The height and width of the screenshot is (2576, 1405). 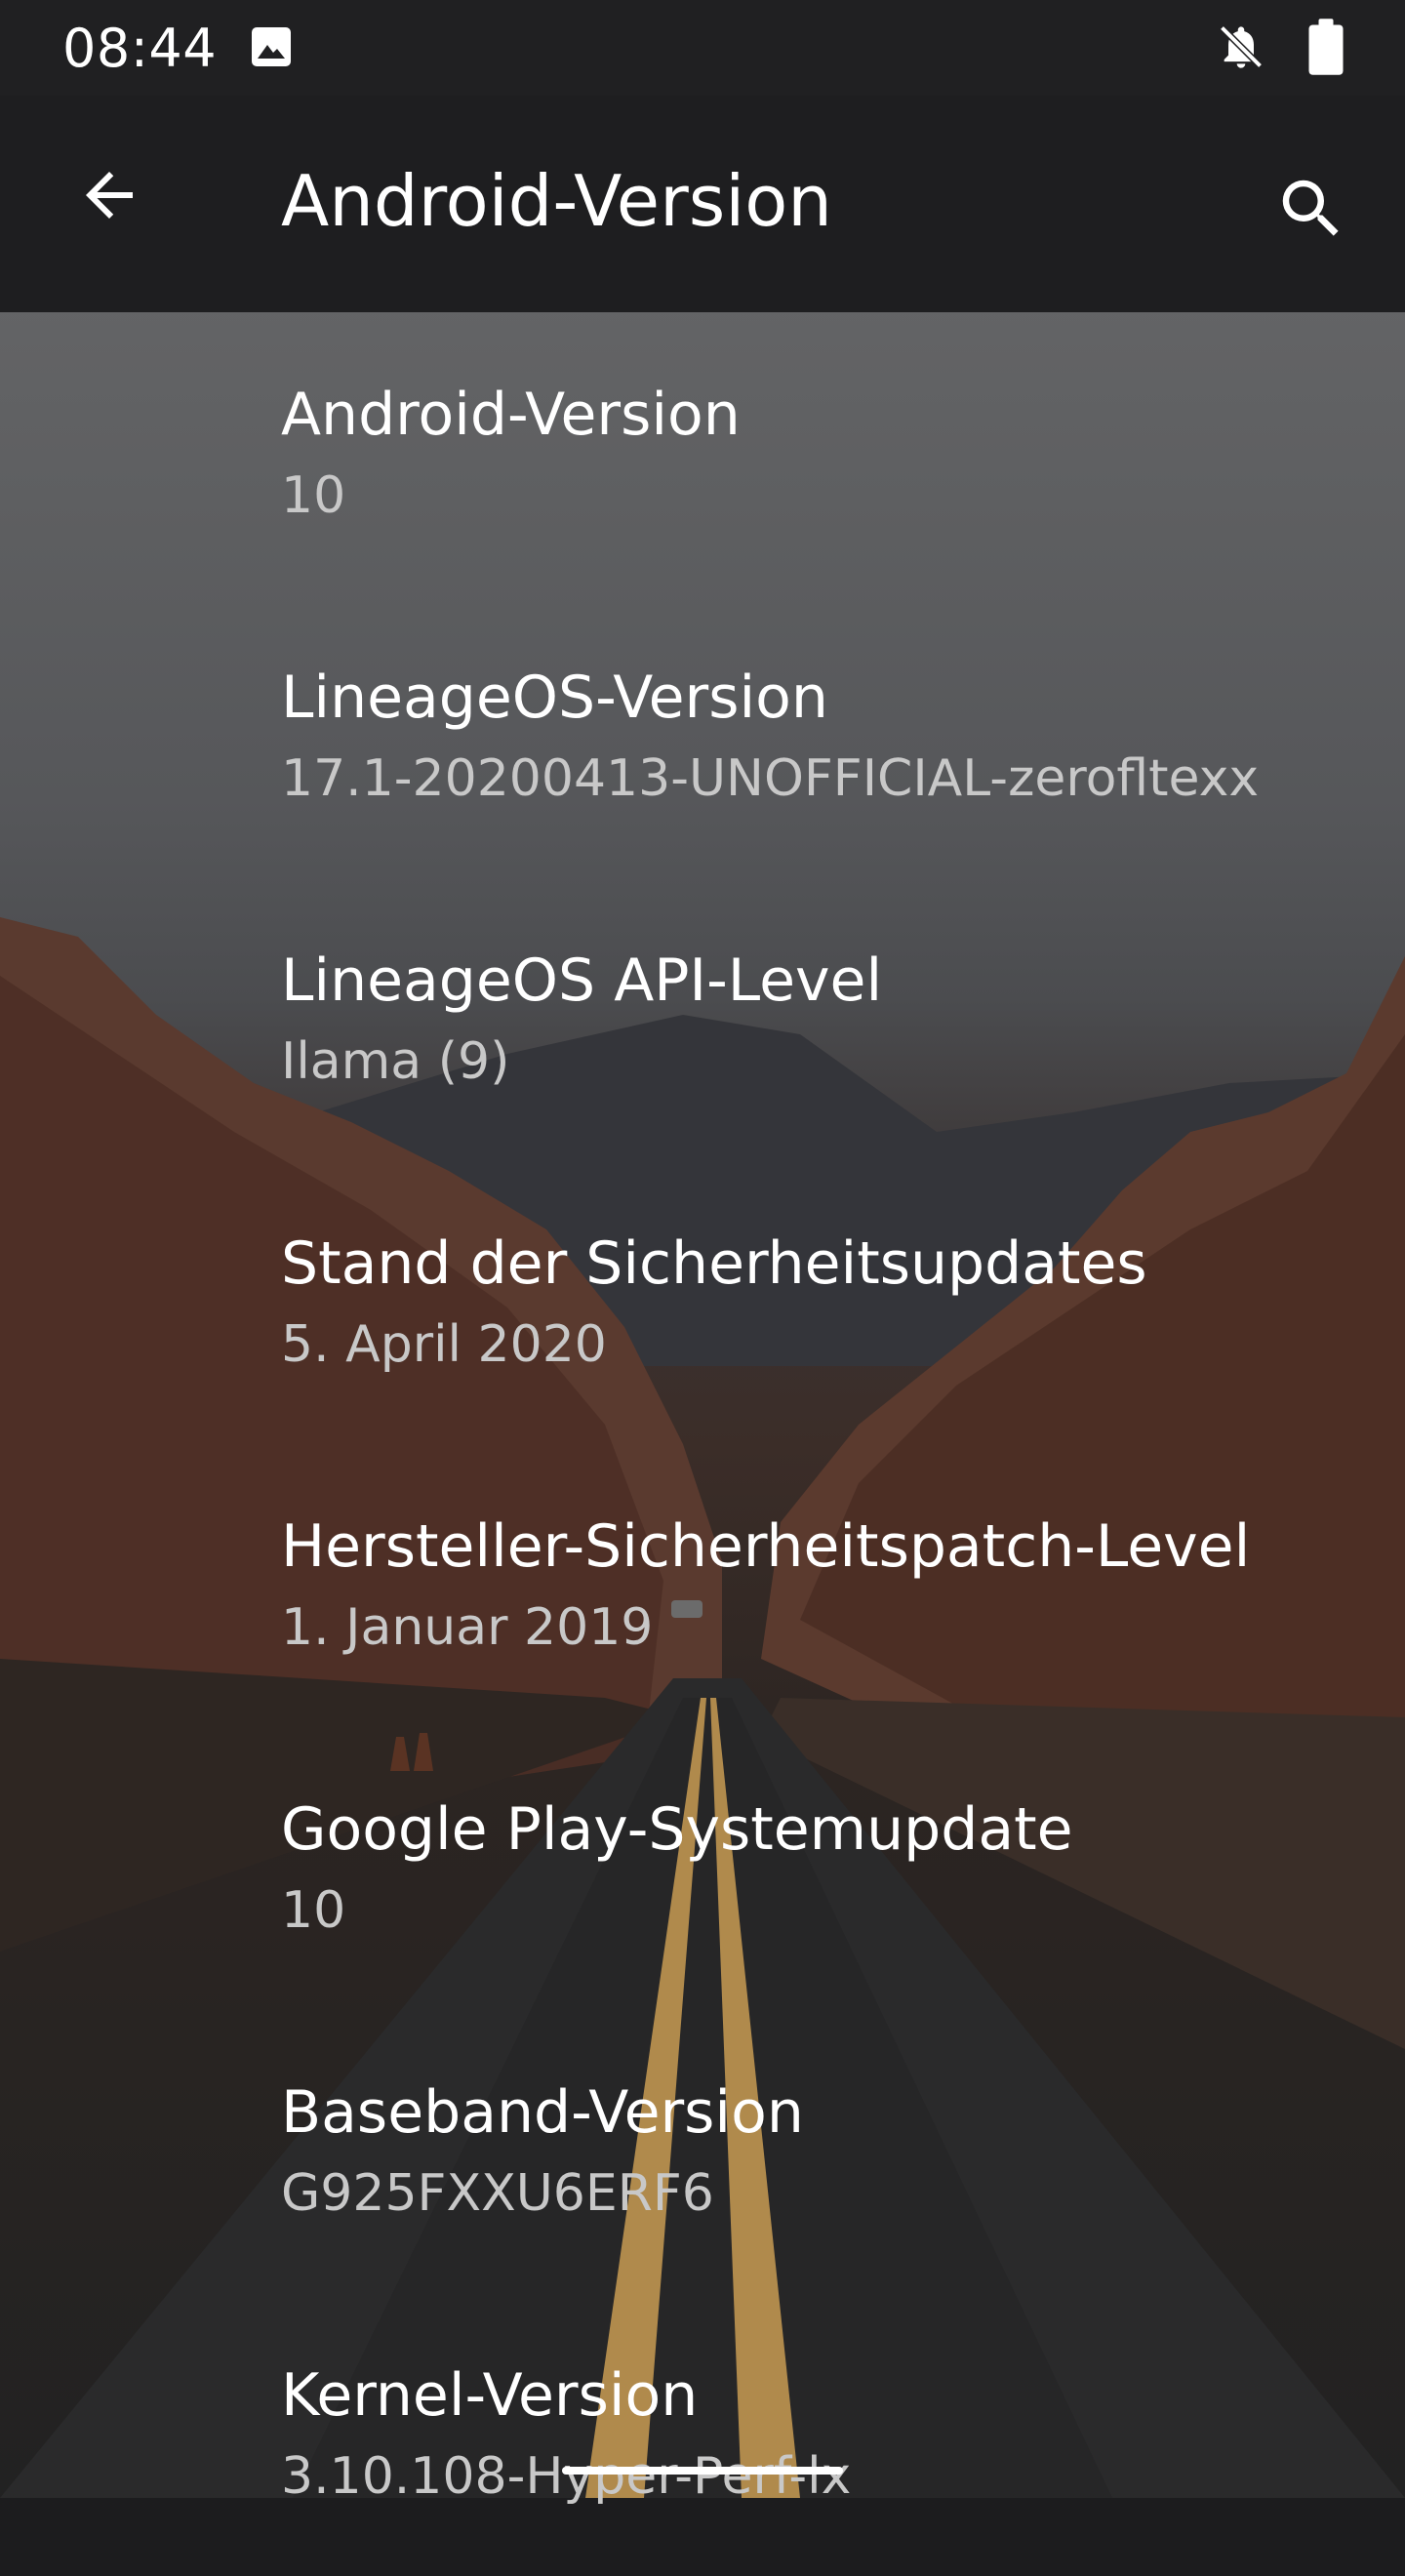 What do you see at coordinates (770, 778) in the screenshot?
I see `setting-value: 17.1-20200413-UNOFFICIAL-zerofltexx` at bounding box center [770, 778].